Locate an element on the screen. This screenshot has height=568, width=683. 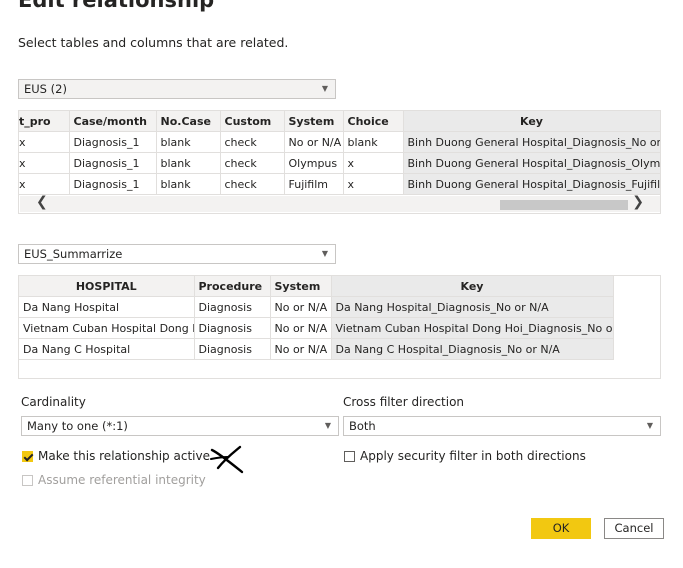
active-checkbox is located at coordinates (27, 456).